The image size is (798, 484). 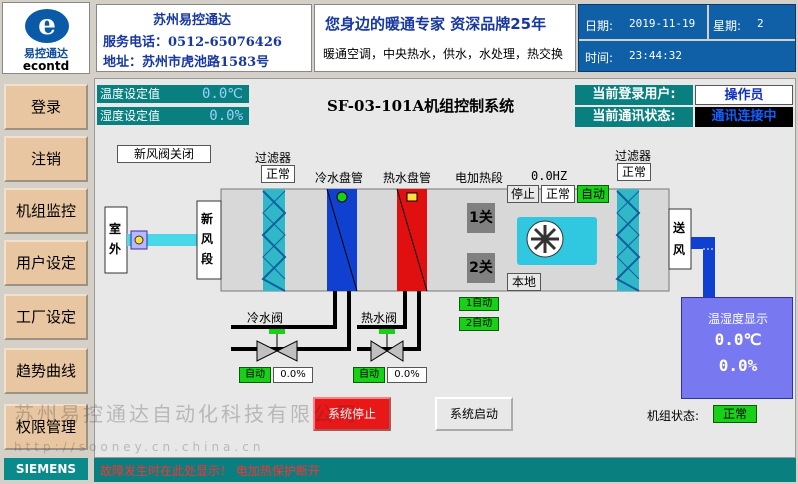 I want to click on fresh-section-label: 新风段, so click(x=207, y=239).